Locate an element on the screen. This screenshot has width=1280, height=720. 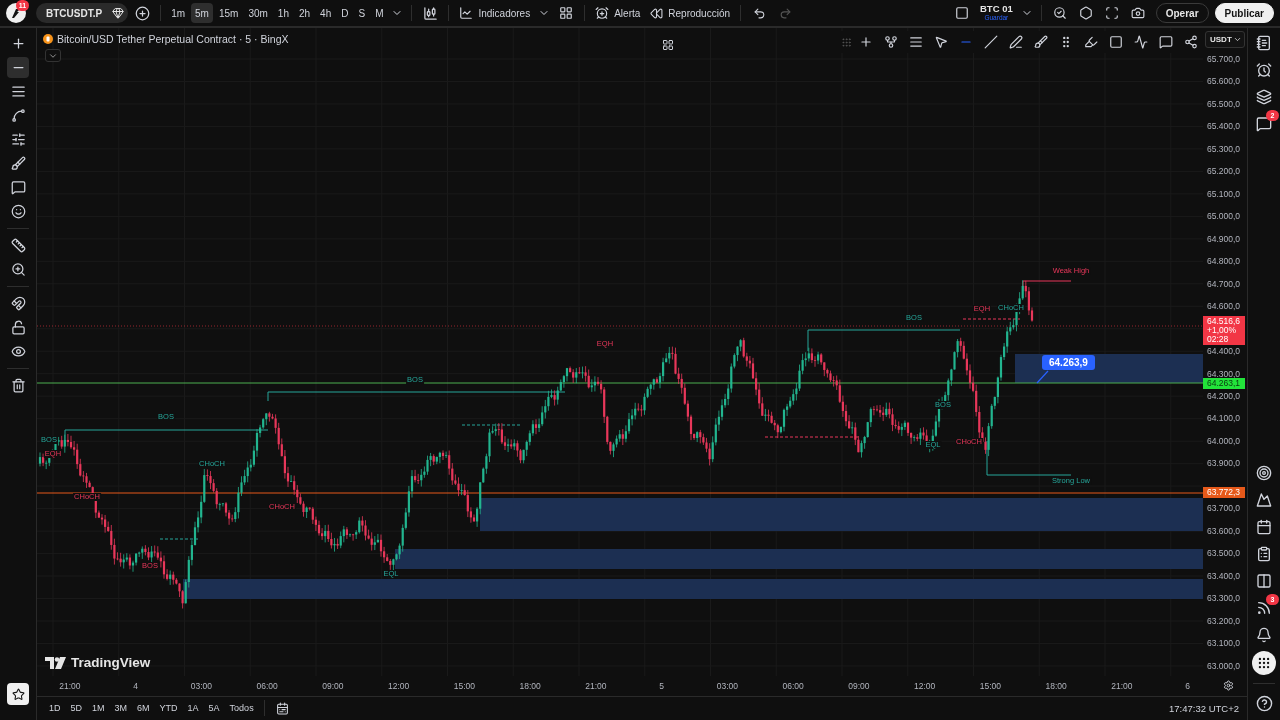
range-button: YTD is located at coordinates (168, 708).